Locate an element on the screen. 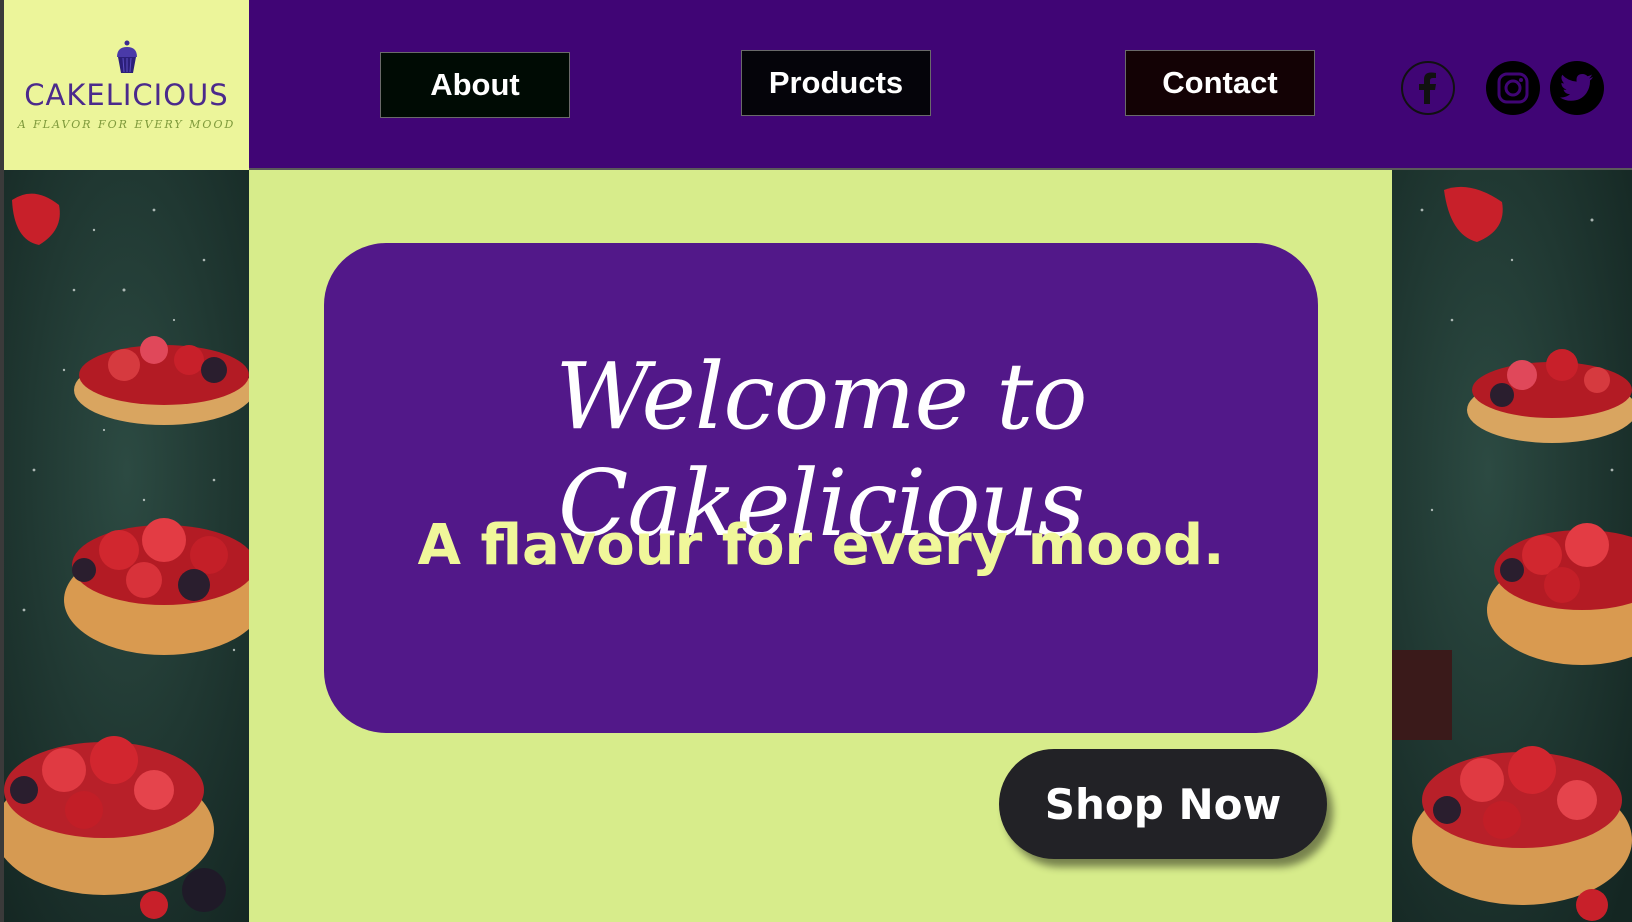 The width and height of the screenshot is (1632, 922). shop-now-button: Shop Now is located at coordinates (1163, 804).